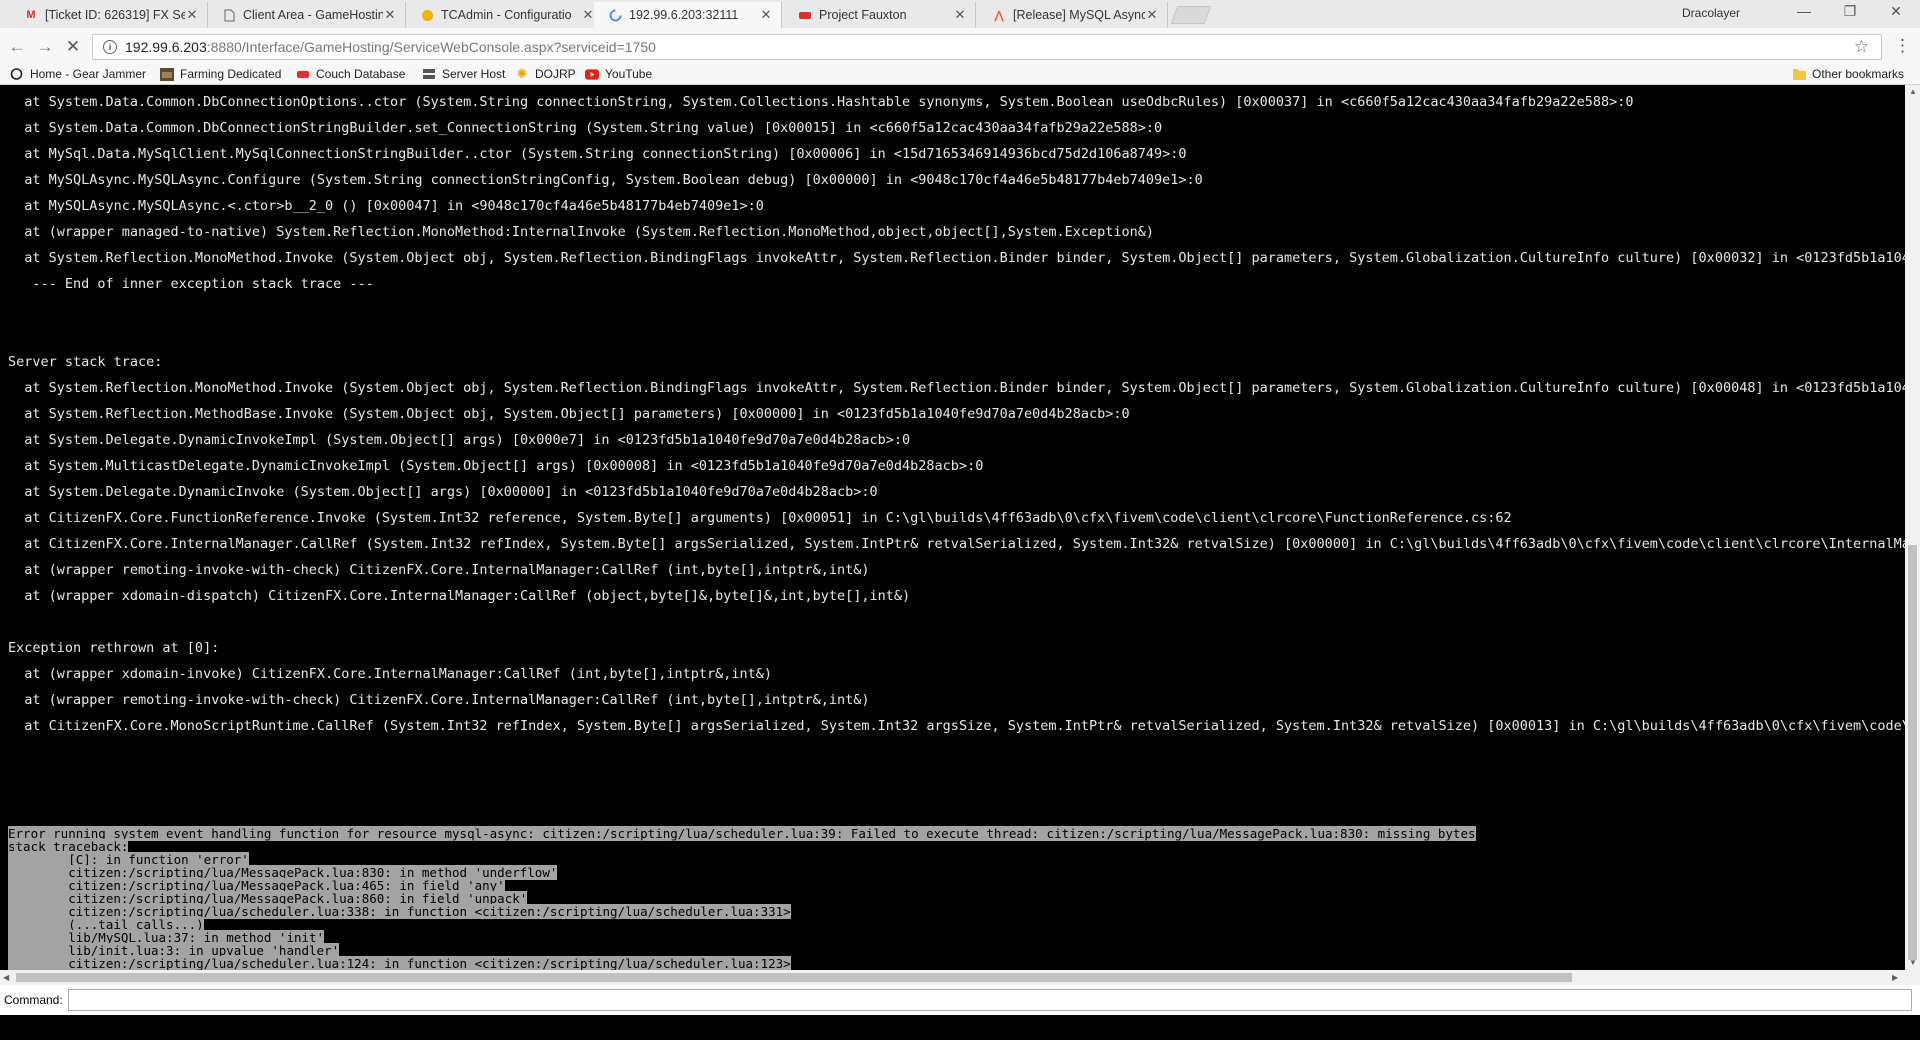 Image resolution: width=1920 pixels, height=1040 pixels. Describe the element at coordinates (1191, 15) in the screenshot. I see `new-tab-button` at that location.